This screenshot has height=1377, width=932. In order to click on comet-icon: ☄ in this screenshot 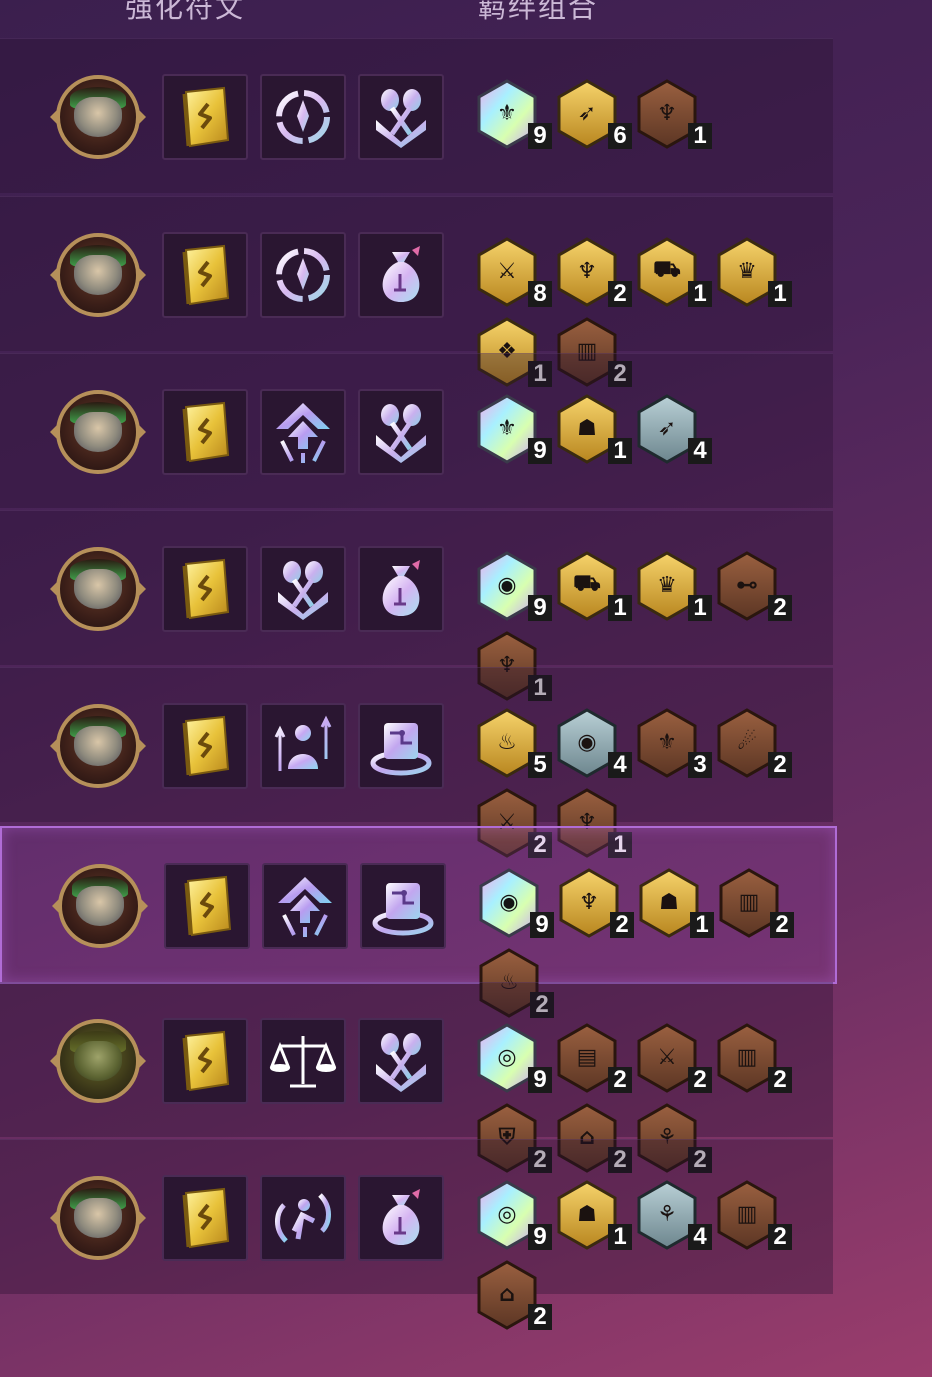, I will do `click(747, 742)`.